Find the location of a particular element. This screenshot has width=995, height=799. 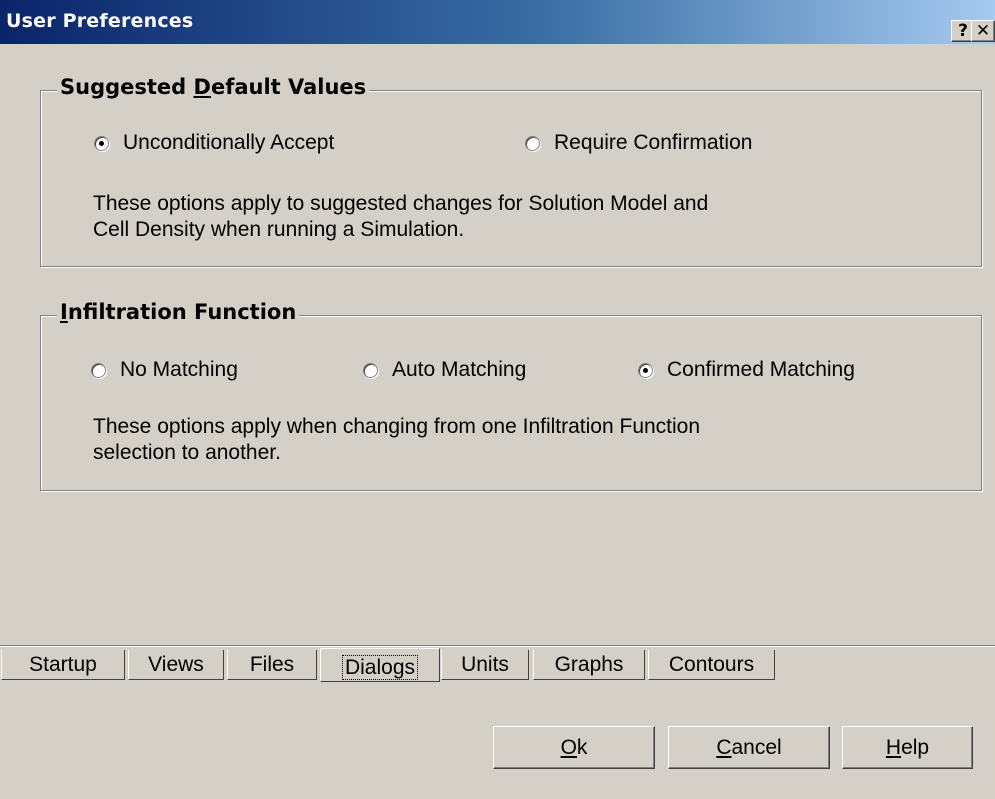

description-line: selection to another. is located at coordinates (187, 452).